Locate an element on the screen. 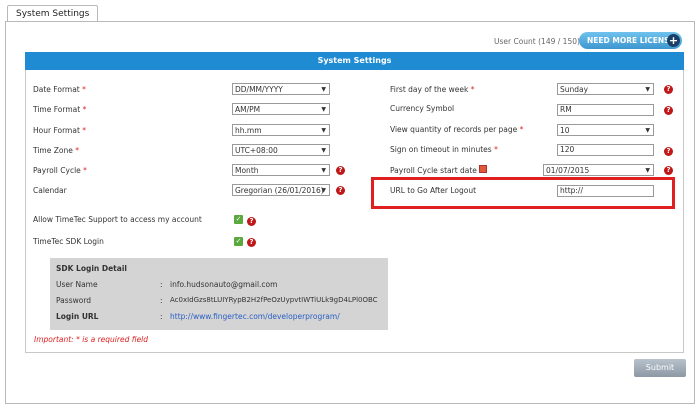 Image resolution: width=700 pixels, height=404 pixels. first-day-select: Sunday ▼ is located at coordinates (605, 89).